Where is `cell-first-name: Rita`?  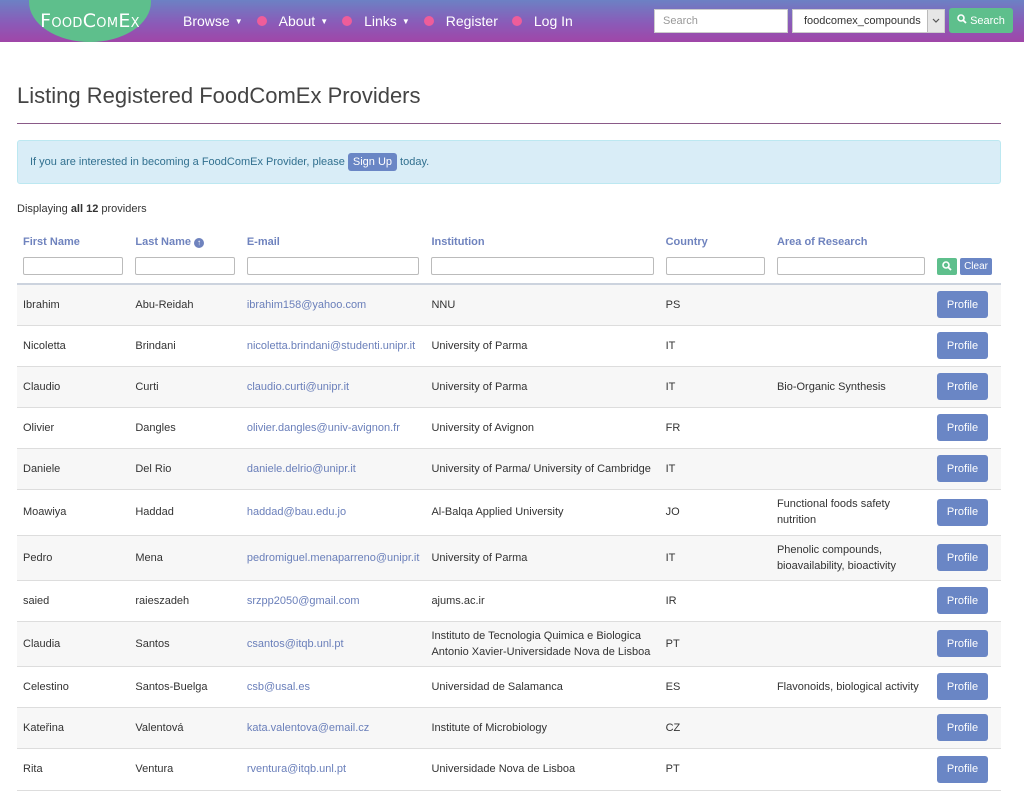 cell-first-name: Rita is located at coordinates (73, 769).